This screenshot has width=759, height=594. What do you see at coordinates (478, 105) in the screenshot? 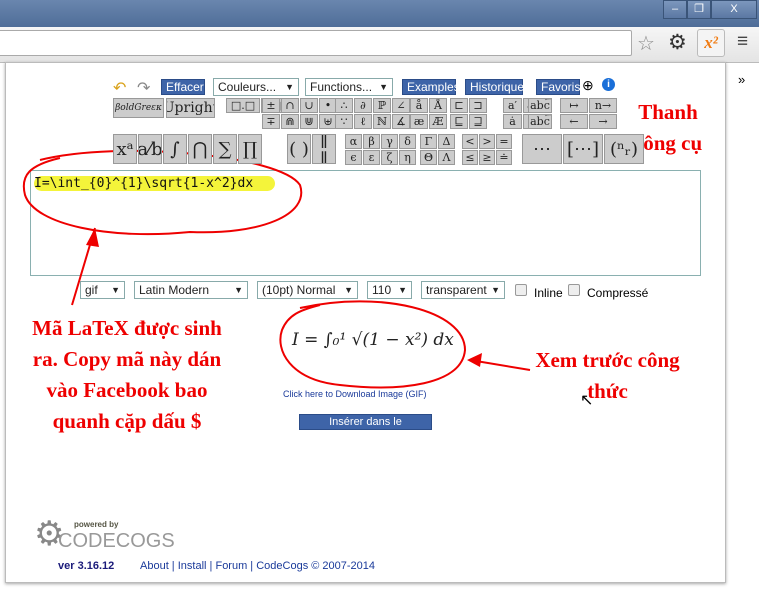
I see `symbol-button: ⊐` at bounding box center [478, 105].